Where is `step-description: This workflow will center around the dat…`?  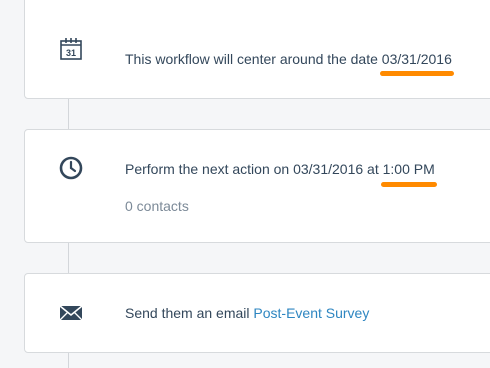
step-description: This workflow will center around the dat… is located at coordinates (289, 63).